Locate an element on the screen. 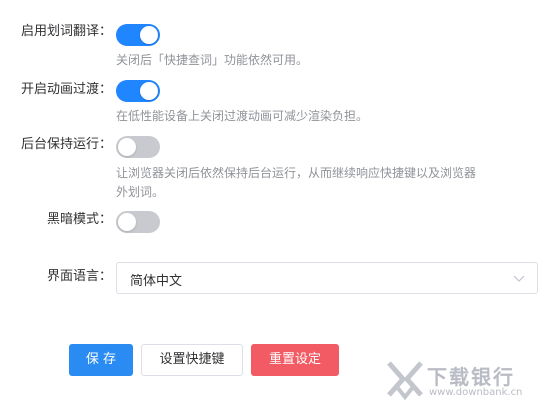 The image size is (554, 407). watermark: 下载银行 www.downbank.cn is located at coordinates (465, 379).